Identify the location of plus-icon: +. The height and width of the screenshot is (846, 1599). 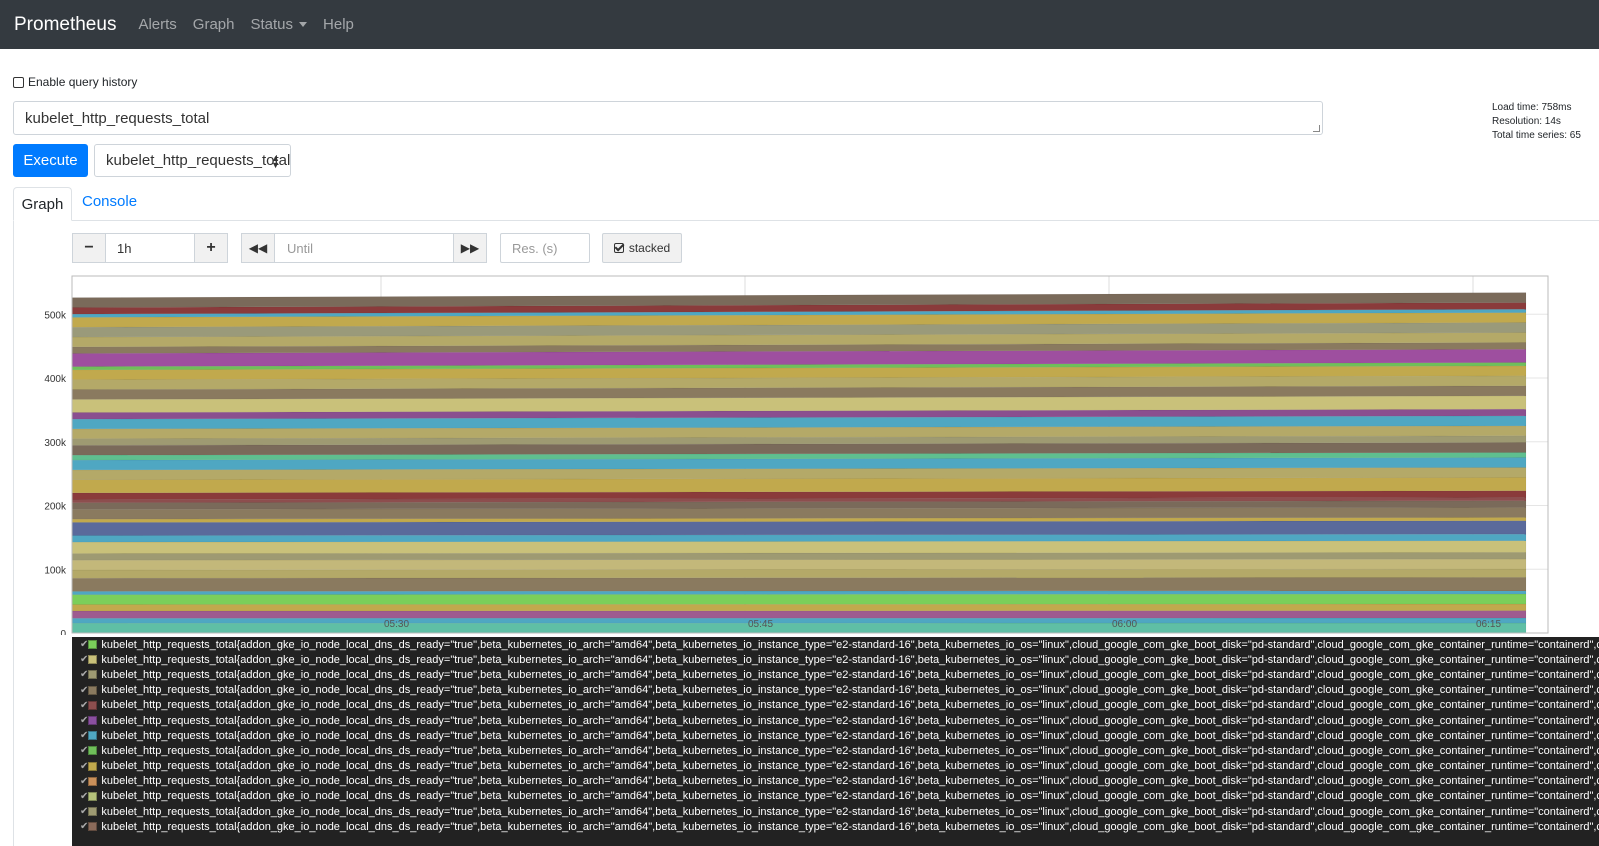
(211, 247).